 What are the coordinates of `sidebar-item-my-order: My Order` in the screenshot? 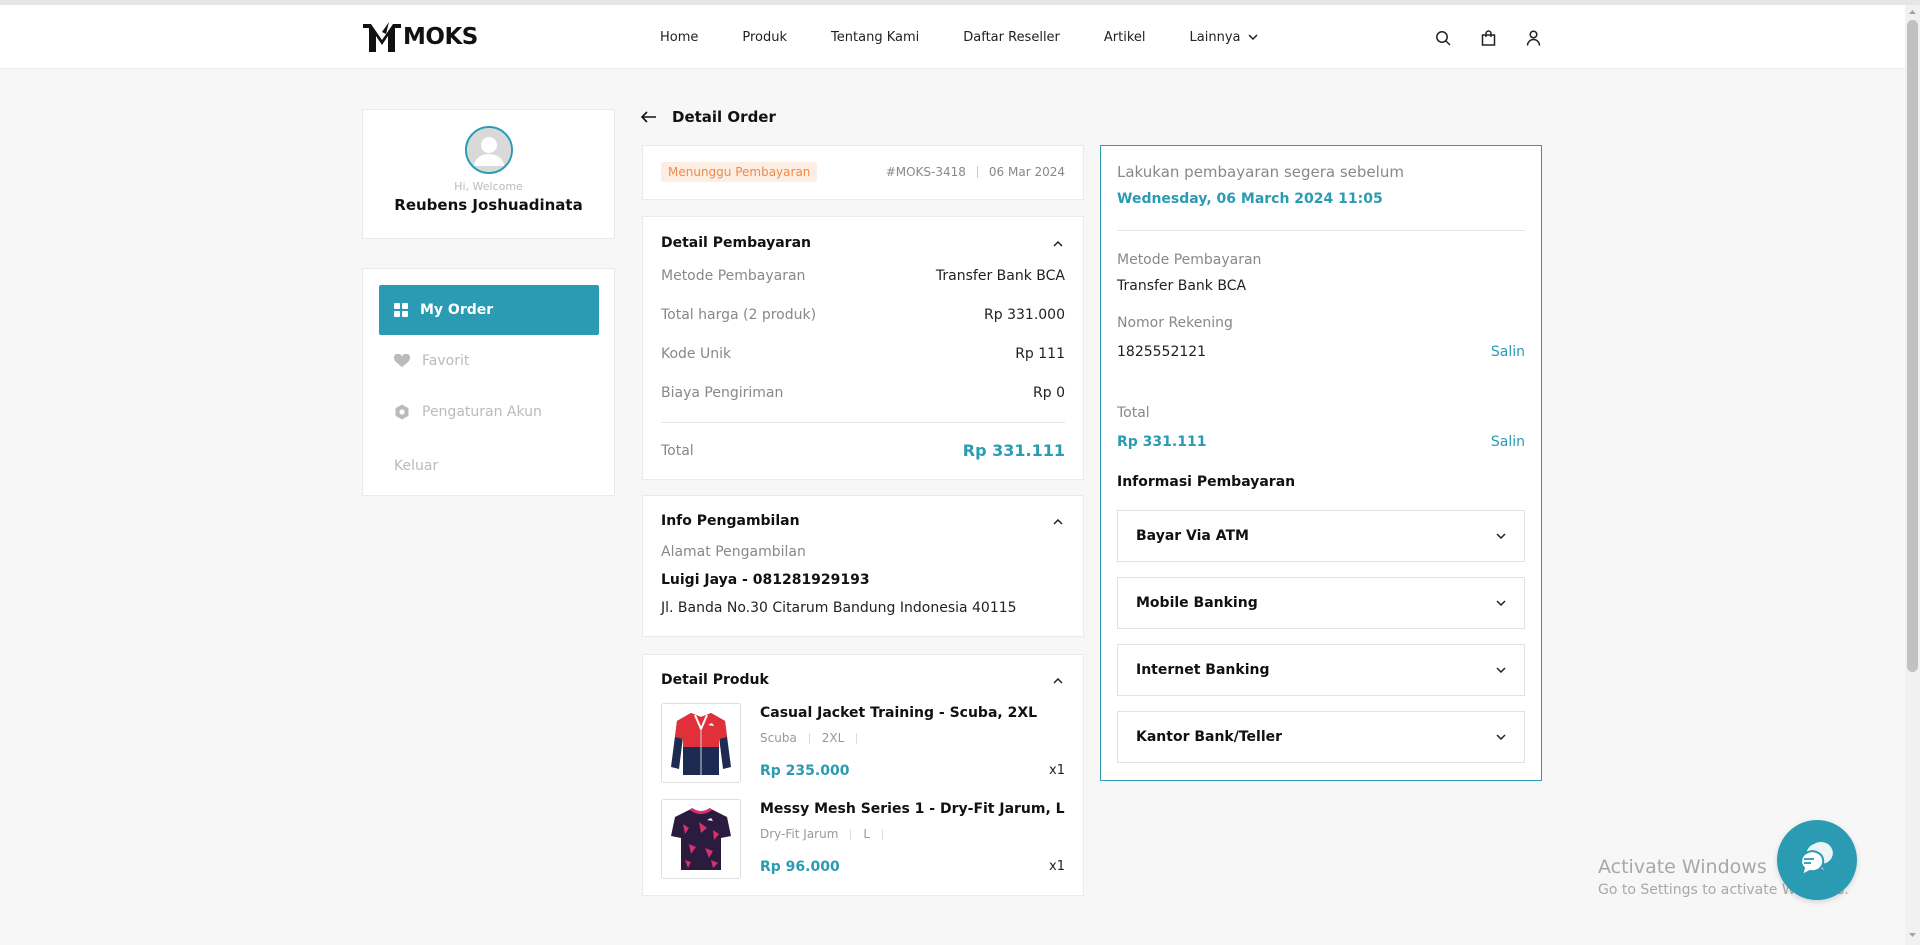 It's located at (489, 310).